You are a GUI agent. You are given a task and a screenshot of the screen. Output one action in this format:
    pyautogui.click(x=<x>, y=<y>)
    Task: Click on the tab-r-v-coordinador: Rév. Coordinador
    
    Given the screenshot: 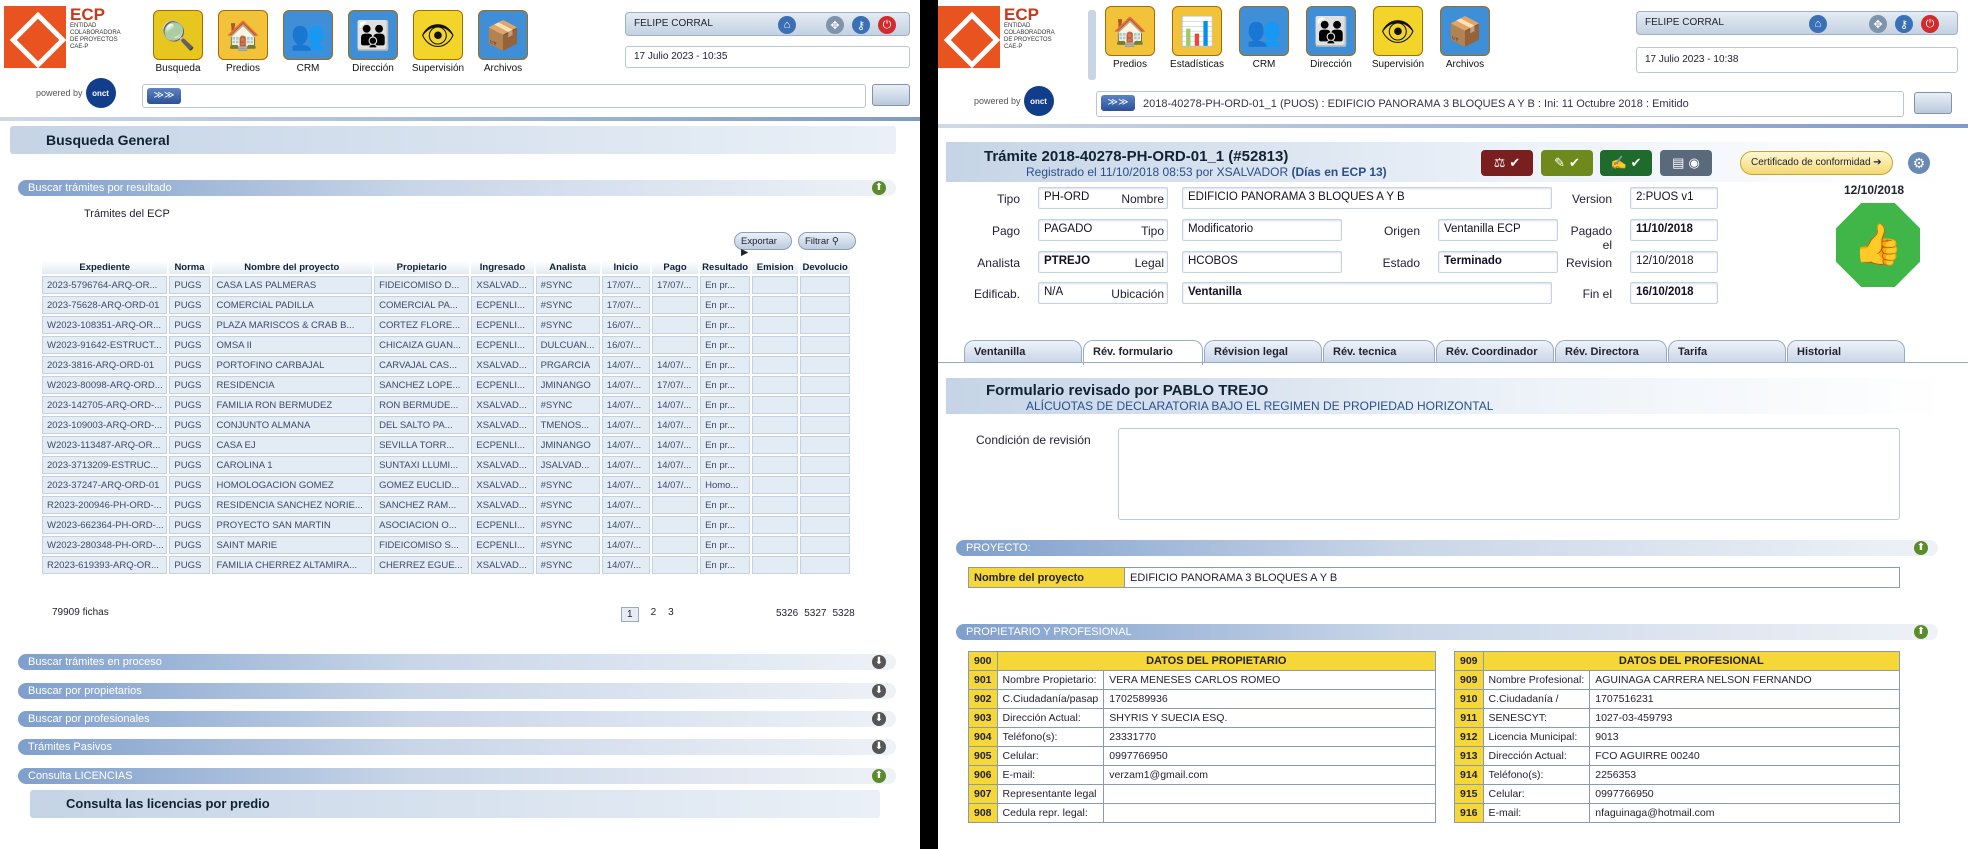 What is the action you would take?
    pyautogui.click(x=1495, y=351)
    